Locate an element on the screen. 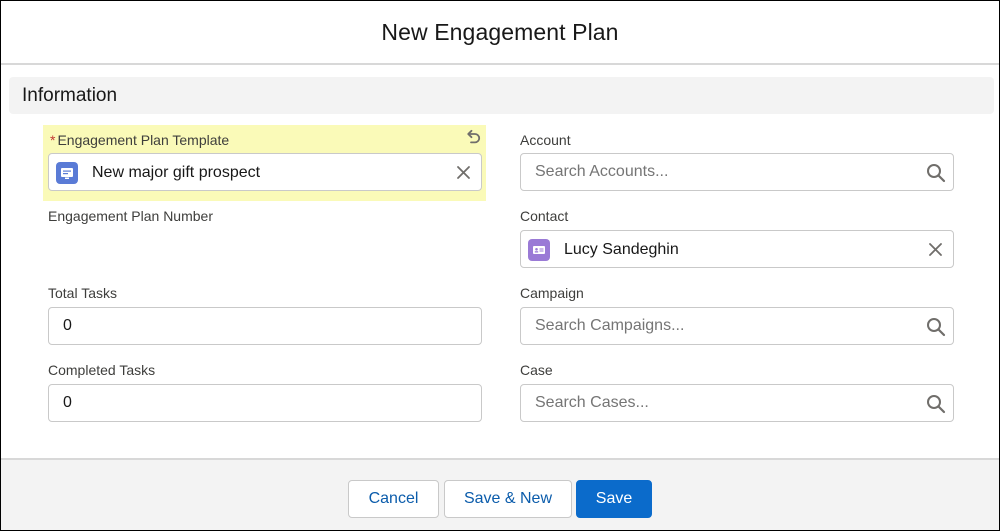  save-and-new-button: Save & New is located at coordinates (508, 499).